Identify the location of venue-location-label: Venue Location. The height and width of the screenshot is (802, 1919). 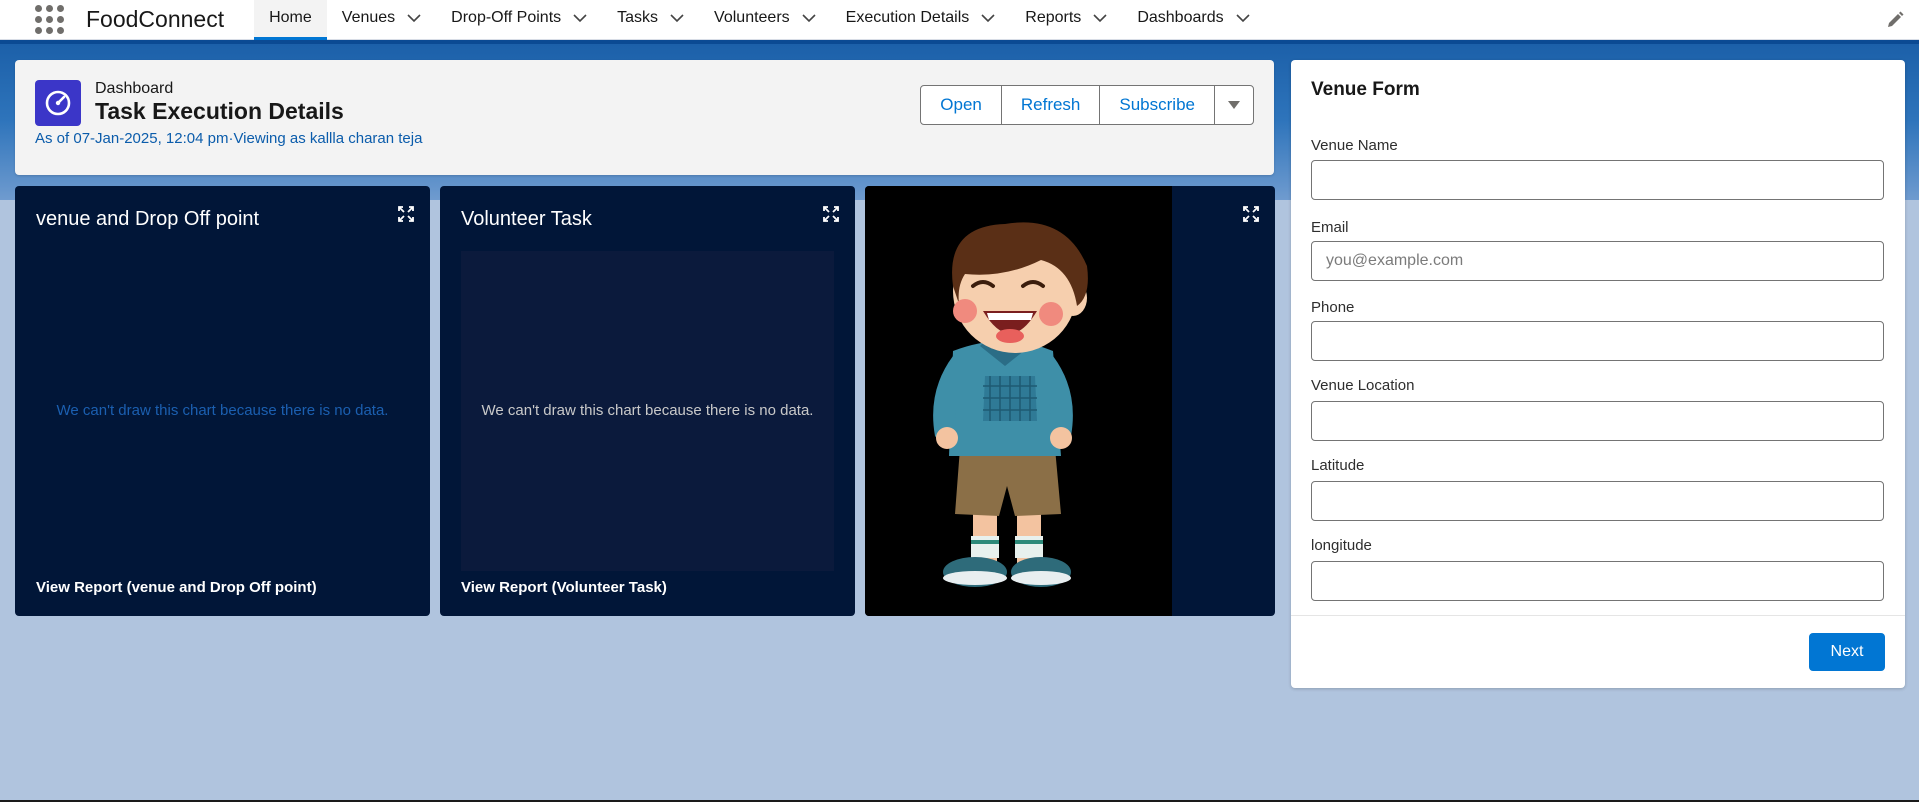
(1363, 385).